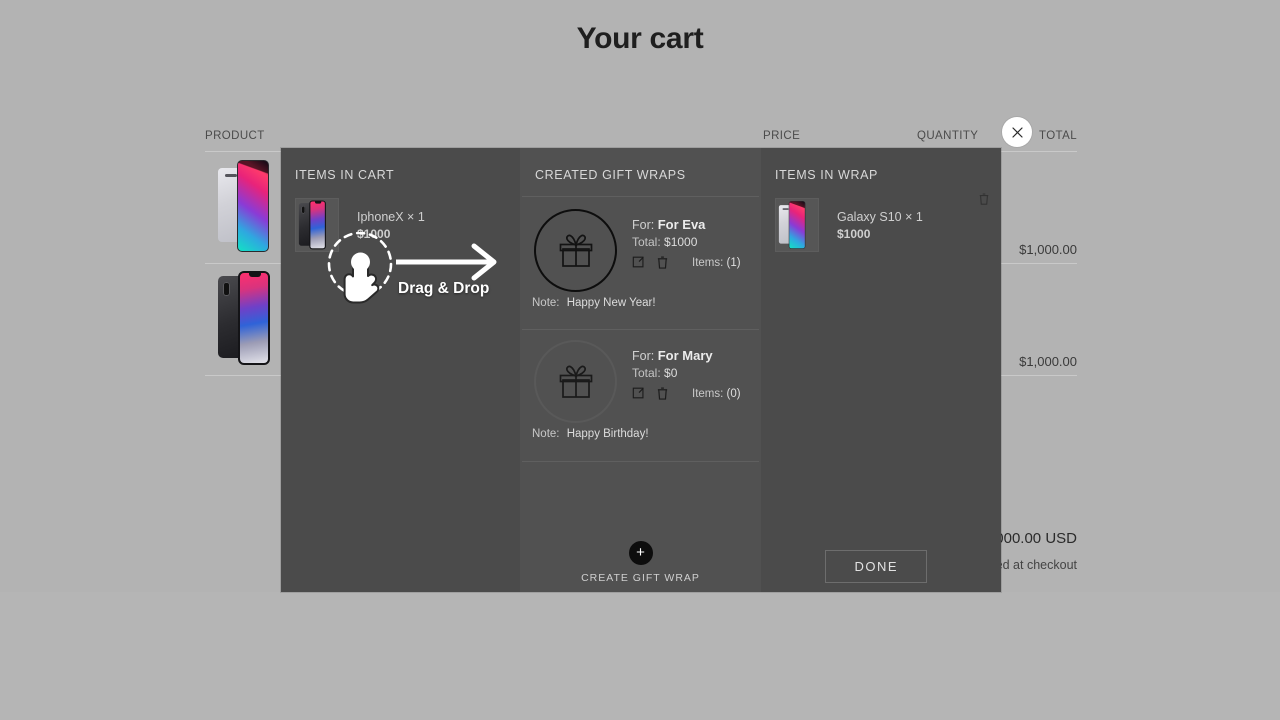  Describe the element at coordinates (611, 303) in the screenshot. I see `note-value: Happy New Year!` at that location.